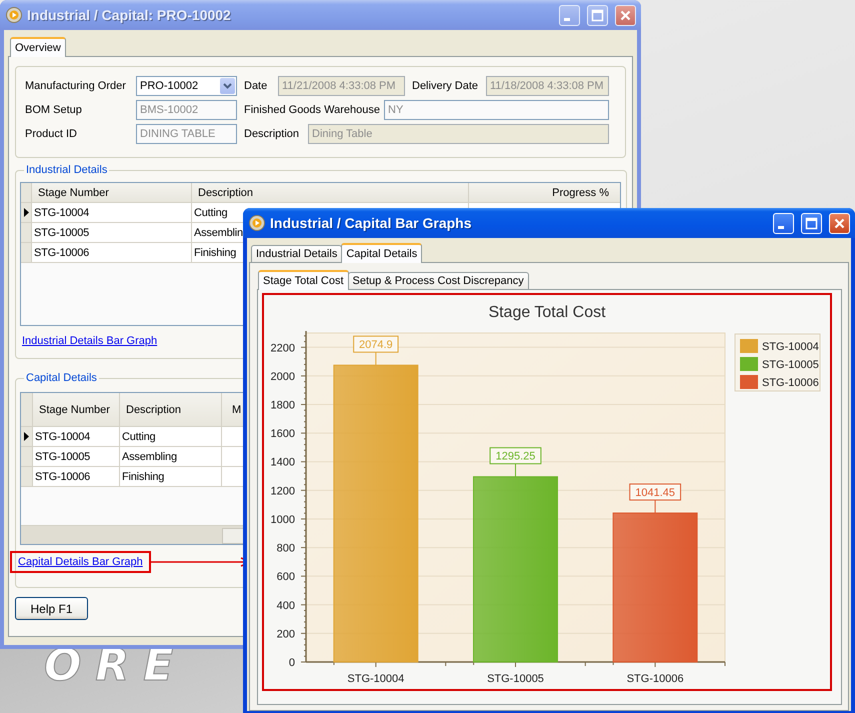  Describe the element at coordinates (381, 253) in the screenshot. I see `tab: Capital Details` at that location.